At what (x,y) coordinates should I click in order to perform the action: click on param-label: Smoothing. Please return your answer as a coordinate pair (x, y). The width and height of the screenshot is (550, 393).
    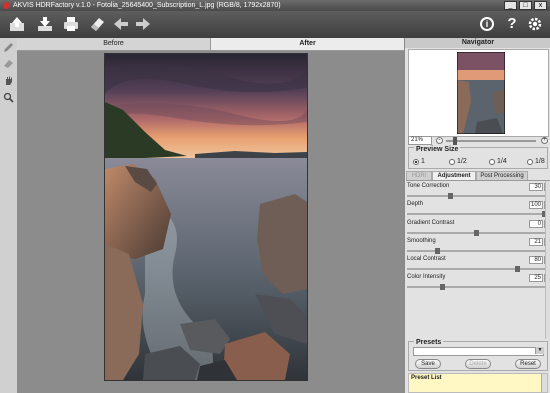
    Looking at the image, I should click on (421, 241).